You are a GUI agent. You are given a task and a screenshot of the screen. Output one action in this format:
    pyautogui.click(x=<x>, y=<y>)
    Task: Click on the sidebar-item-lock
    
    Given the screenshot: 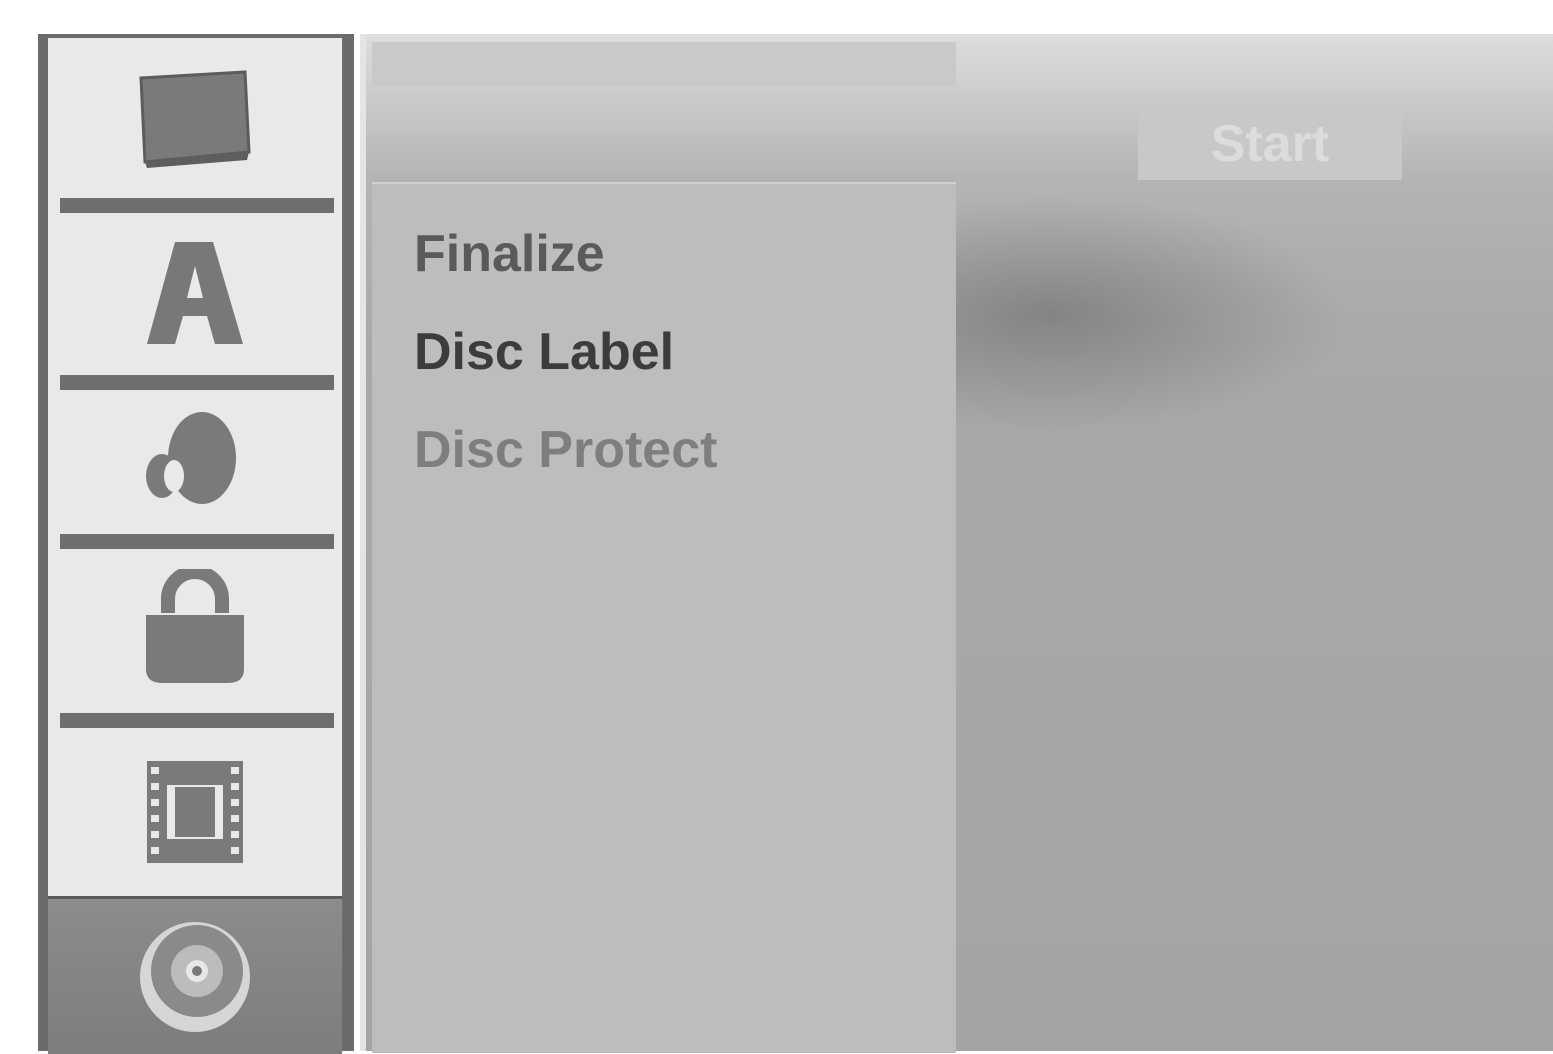 What is the action you would take?
    pyautogui.click(x=195, y=629)
    